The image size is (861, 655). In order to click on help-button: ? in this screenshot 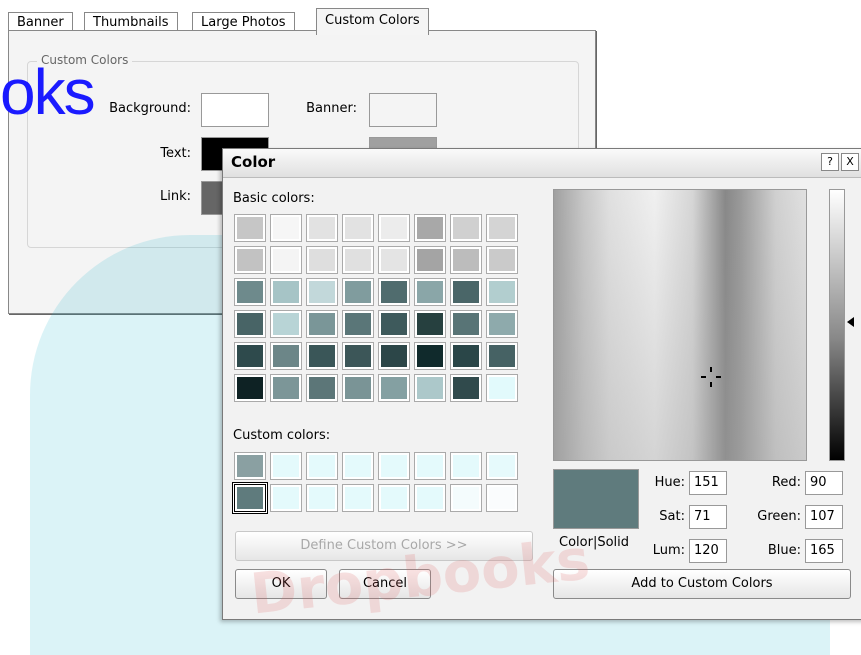, I will do `click(830, 162)`.